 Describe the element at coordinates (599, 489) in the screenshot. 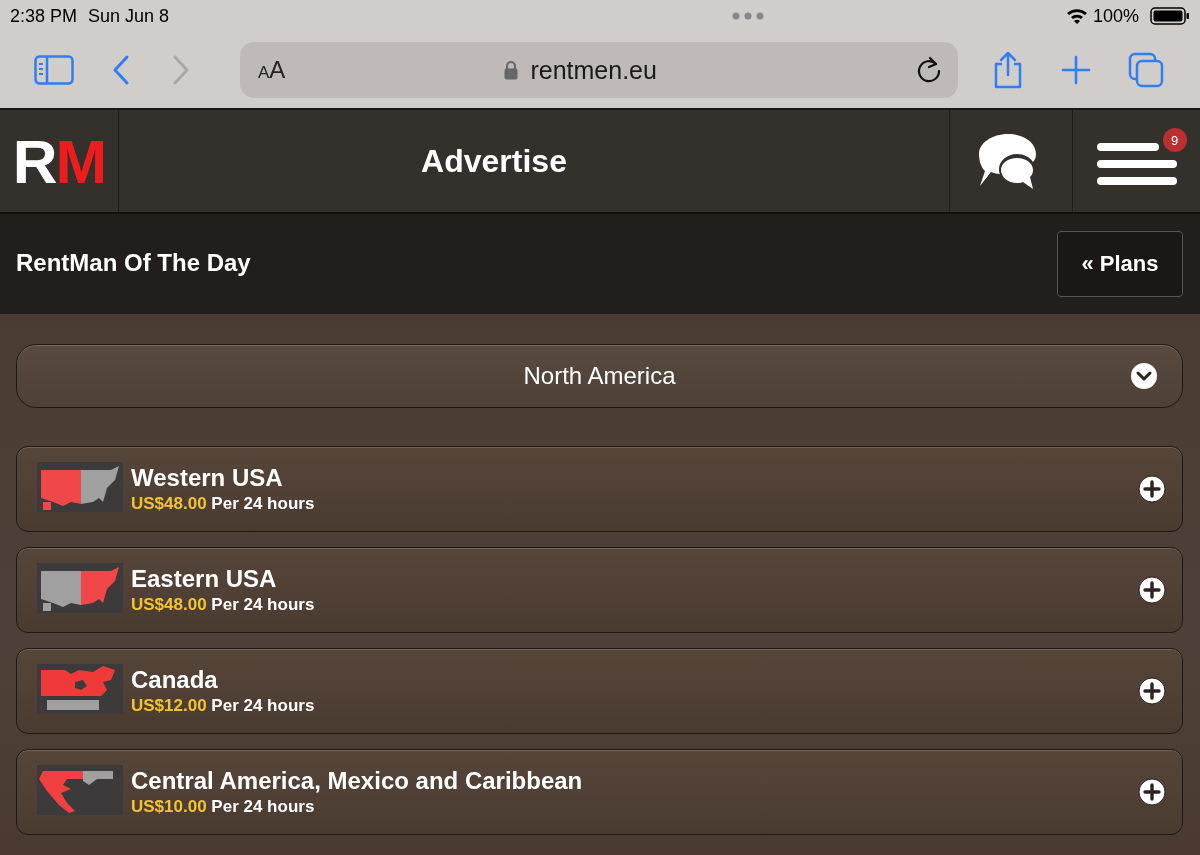

I see `plan-card: Western USA US$48.00 Per 24 hours` at that location.